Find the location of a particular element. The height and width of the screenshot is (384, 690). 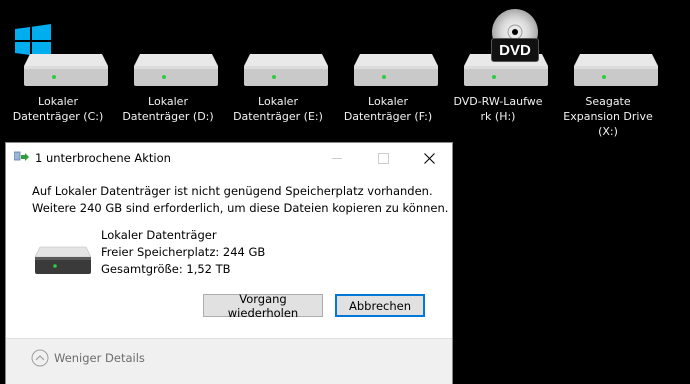

dialog-title: 1 unterbrochene Aktion is located at coordinates (103, 158).